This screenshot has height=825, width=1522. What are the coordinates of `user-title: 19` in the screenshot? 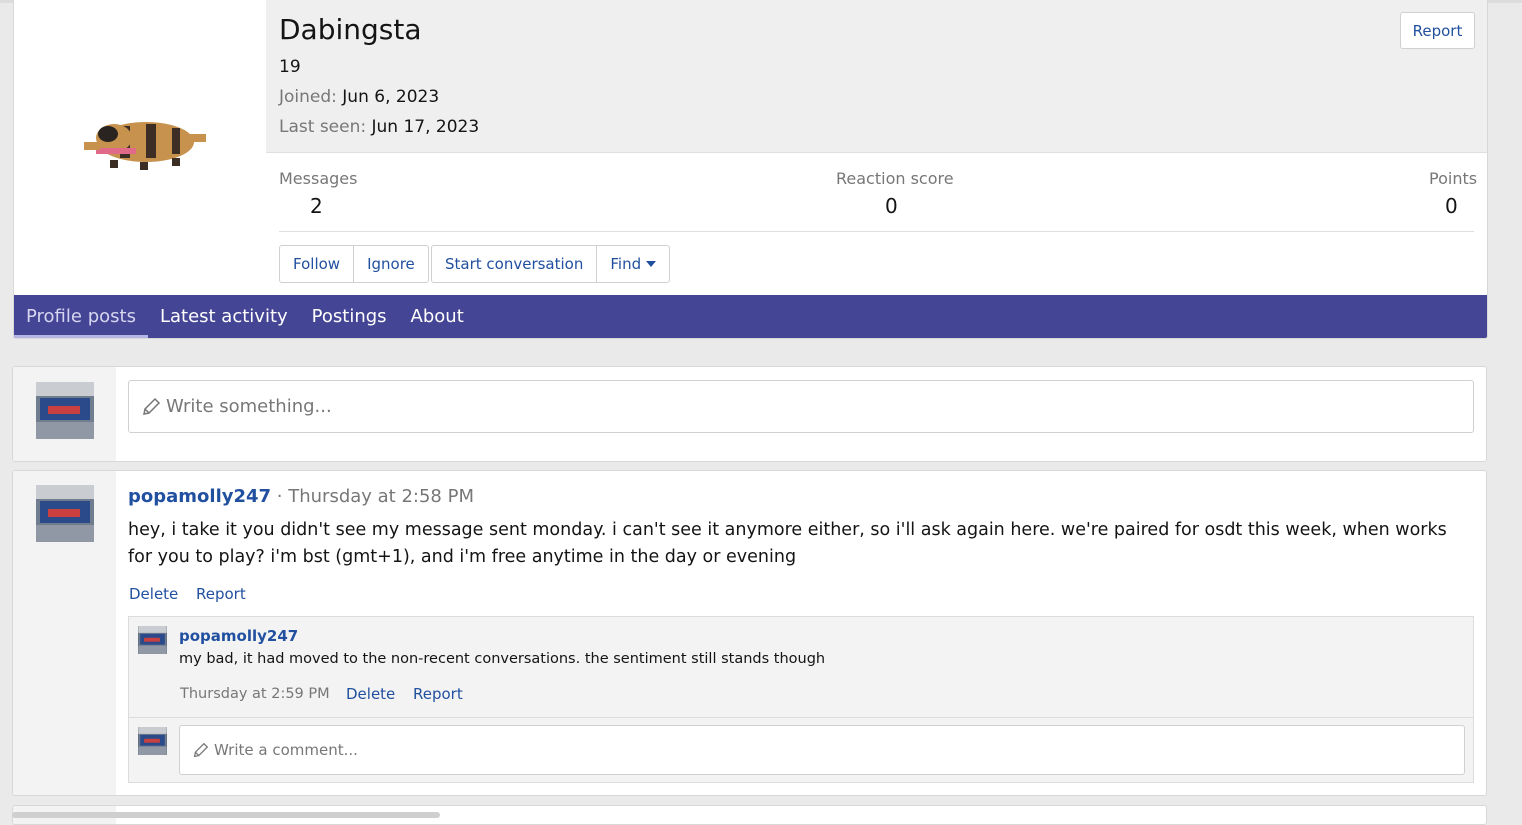 It's located at (290, 67).